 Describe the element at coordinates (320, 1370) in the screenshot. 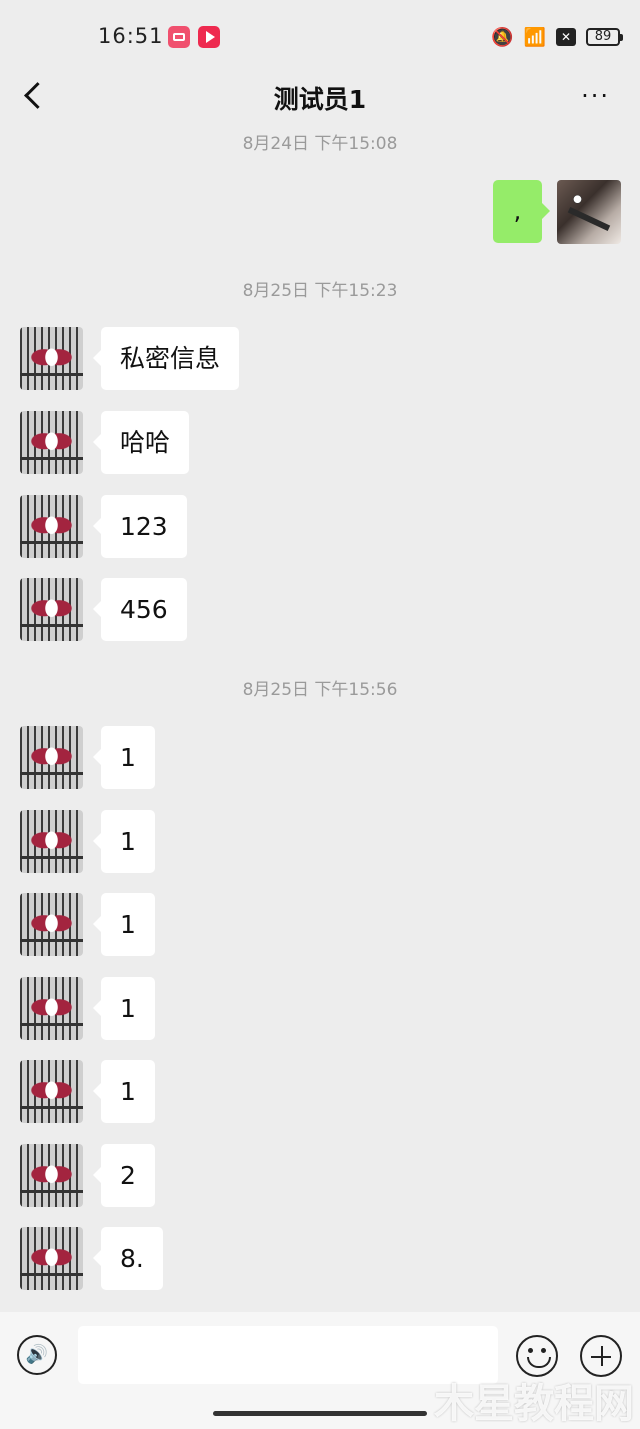

I see `input-bar: 🔊 木星教程网` at that location.